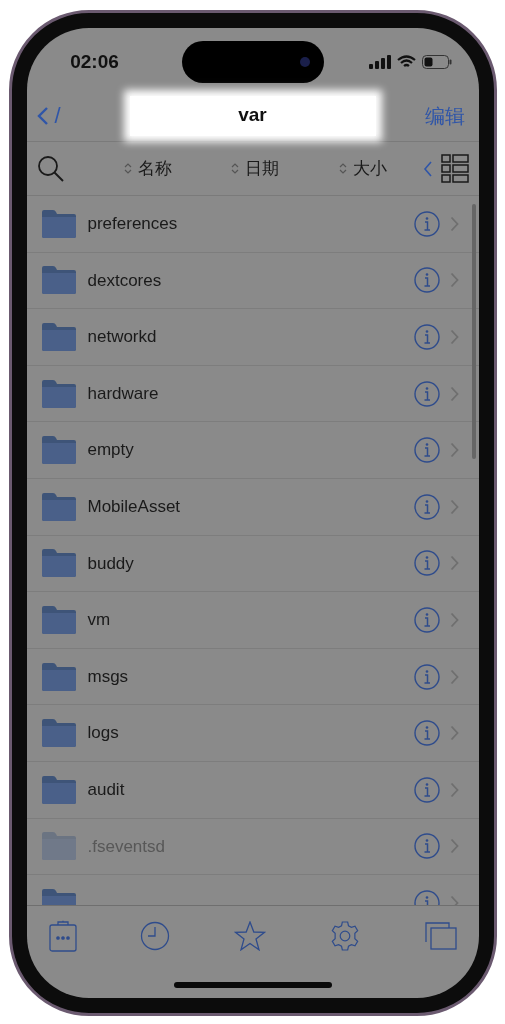 The width and height of the screenshot is (505, 1024). Describe the element at coordinates (123, 393) in the screenshot. I see `file-name: hardware` at that location.